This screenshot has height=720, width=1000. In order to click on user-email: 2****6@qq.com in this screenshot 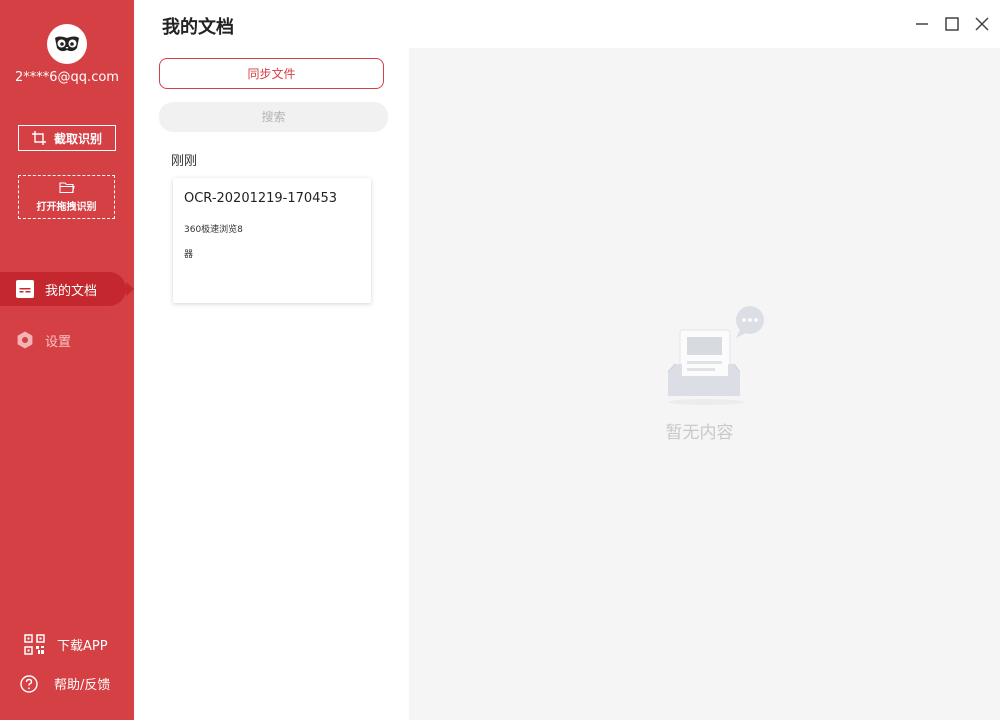, I will do `click(67, 77)`.